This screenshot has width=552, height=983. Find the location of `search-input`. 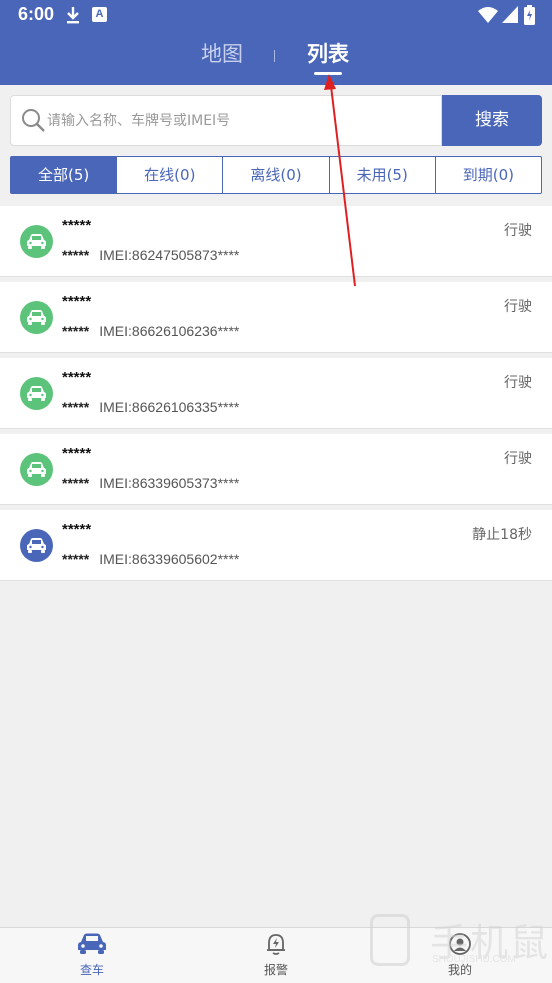

search-input is located at coordinates (242, 120).